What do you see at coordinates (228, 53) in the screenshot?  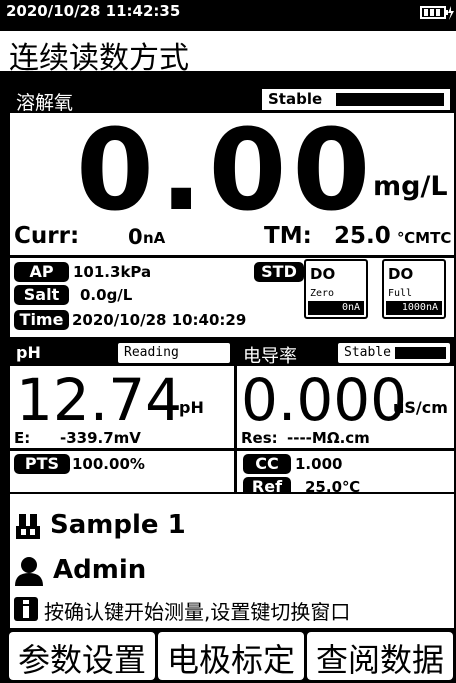 I see `page-title-bar: 连续读数方式` at bounding box center [228, 53].